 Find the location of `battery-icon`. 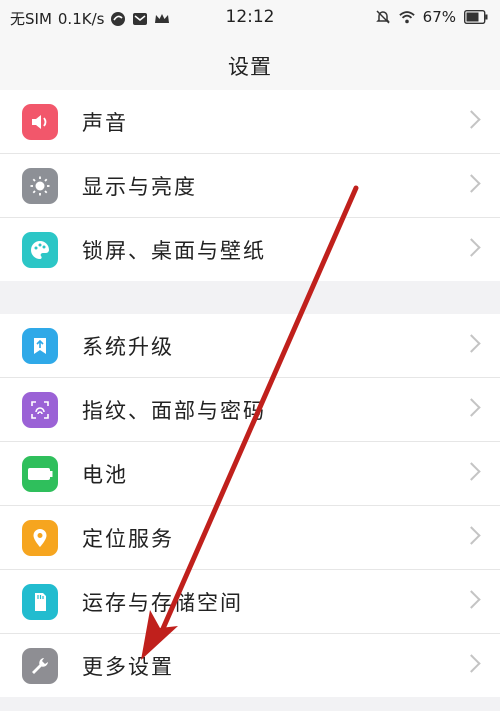

battery-icon is located at coordinates (40, 474).